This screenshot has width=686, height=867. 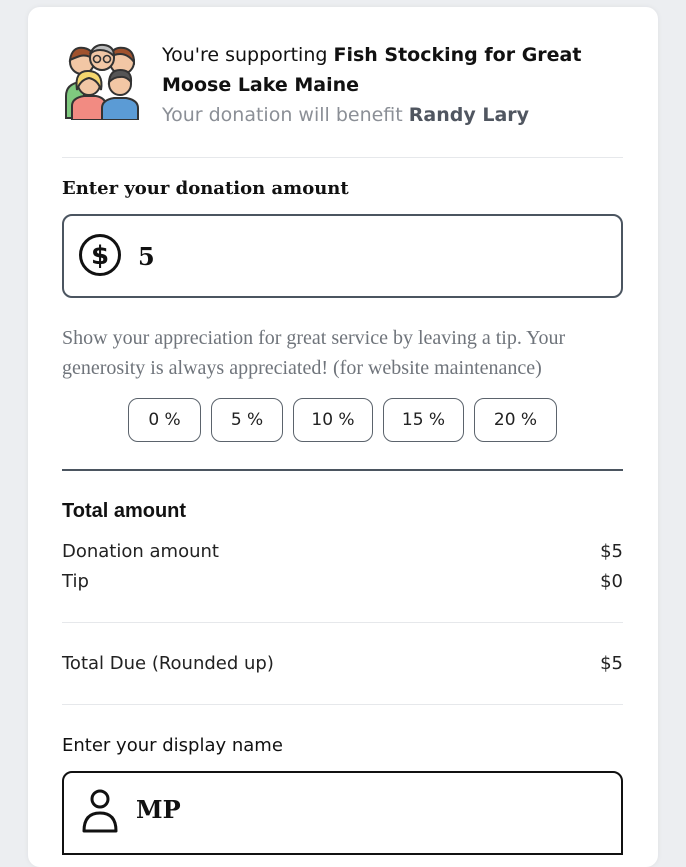 I want to click on donation-amount-input: $ 5, so click(x=342, y=256).